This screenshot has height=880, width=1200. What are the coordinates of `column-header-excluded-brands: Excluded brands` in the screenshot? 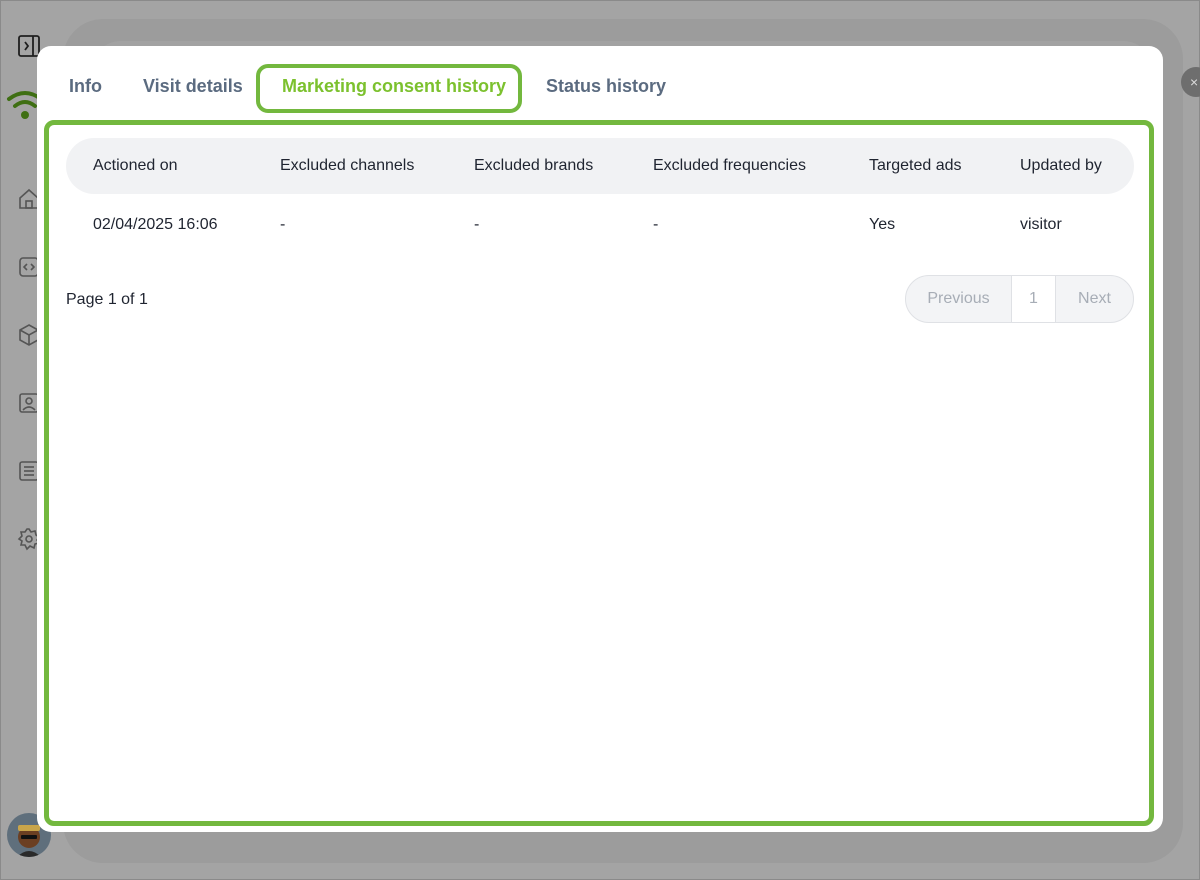 It's located at (533, 166).